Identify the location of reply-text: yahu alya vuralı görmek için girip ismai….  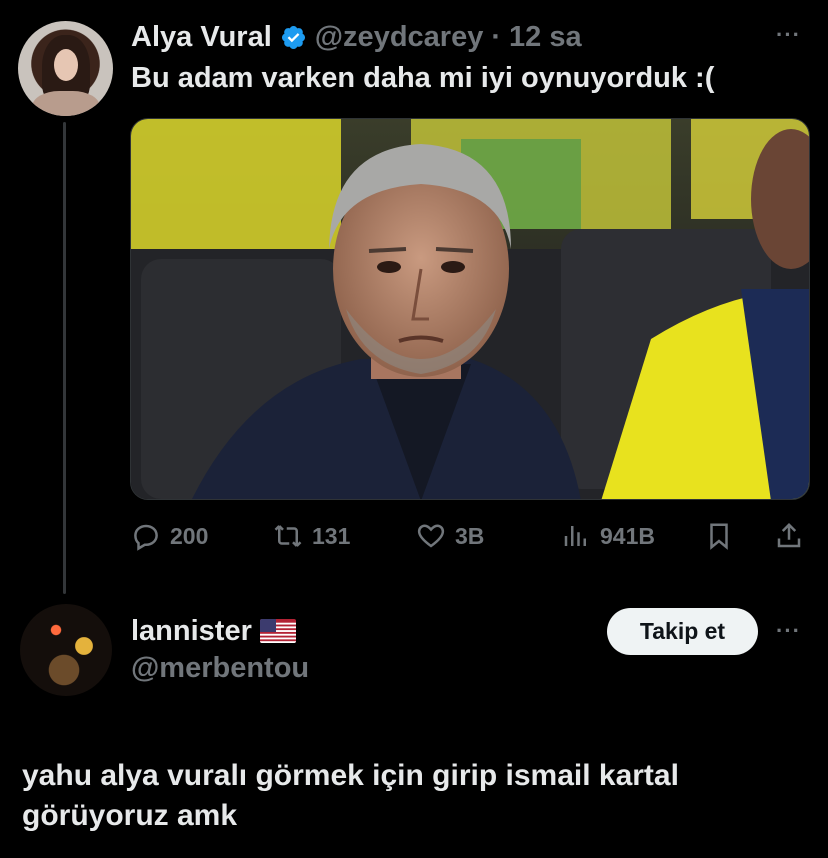
(350, 795).